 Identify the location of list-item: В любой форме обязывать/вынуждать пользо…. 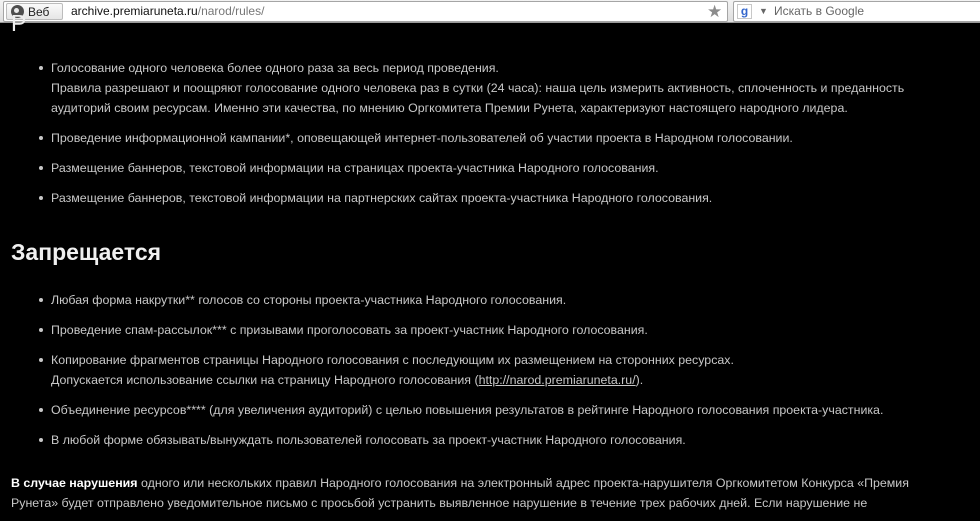
(508, 440).